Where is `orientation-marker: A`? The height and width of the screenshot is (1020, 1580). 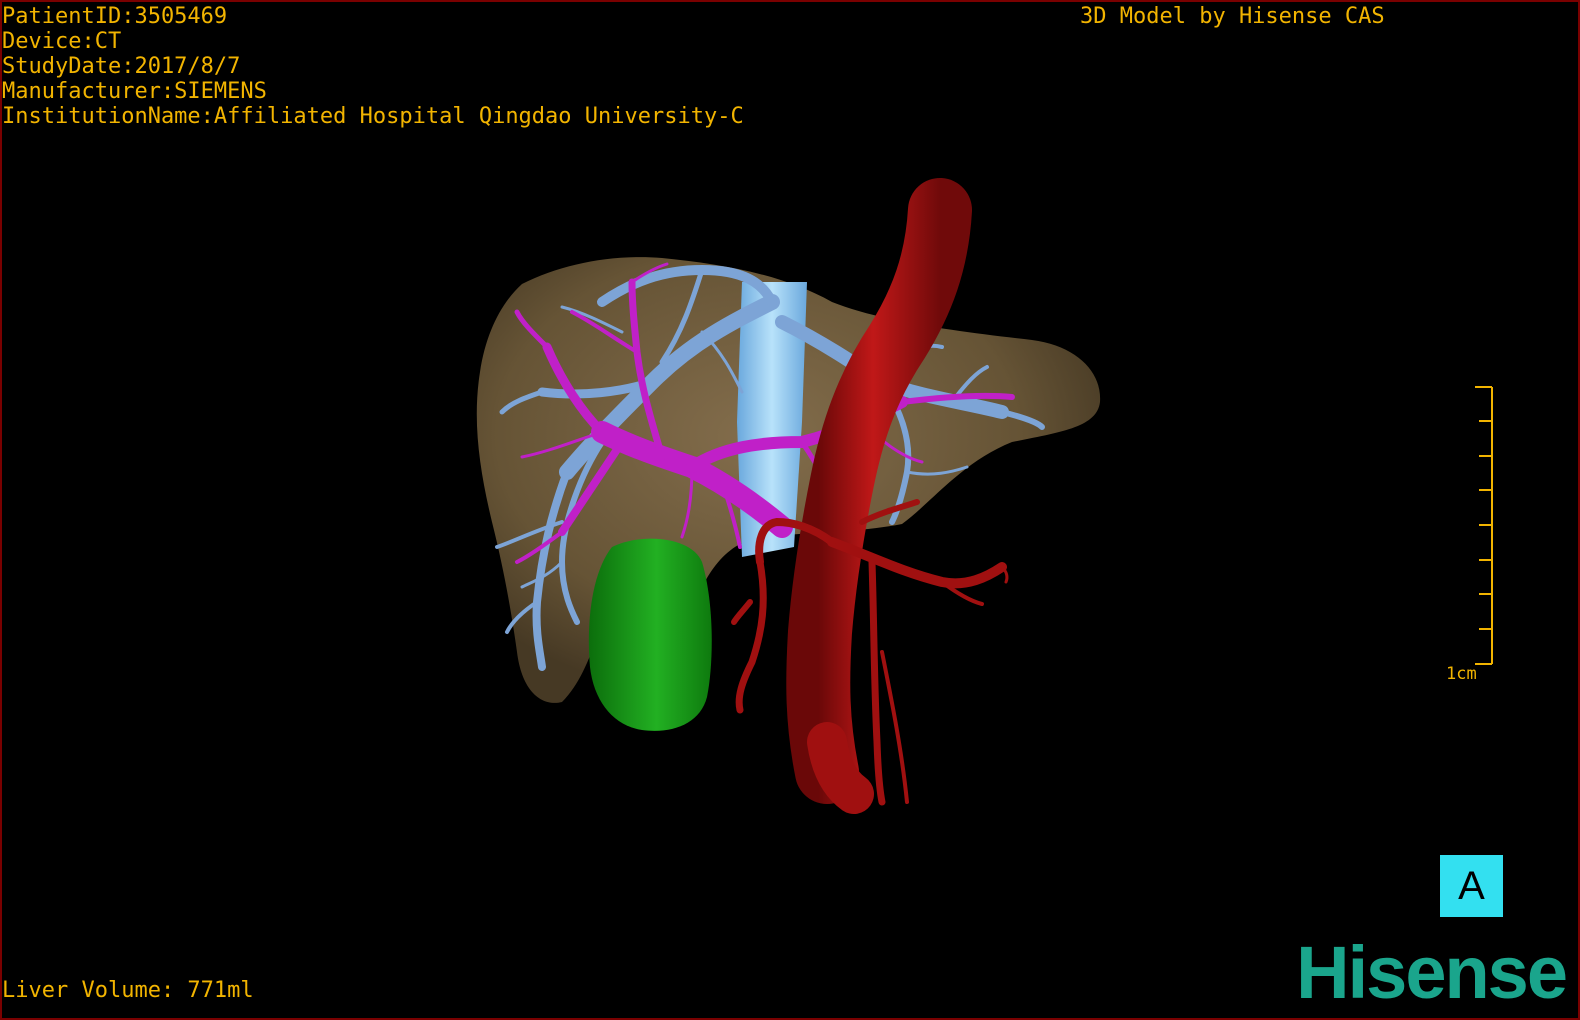 orientation-marker: A is located at coordinates (1471, 886).